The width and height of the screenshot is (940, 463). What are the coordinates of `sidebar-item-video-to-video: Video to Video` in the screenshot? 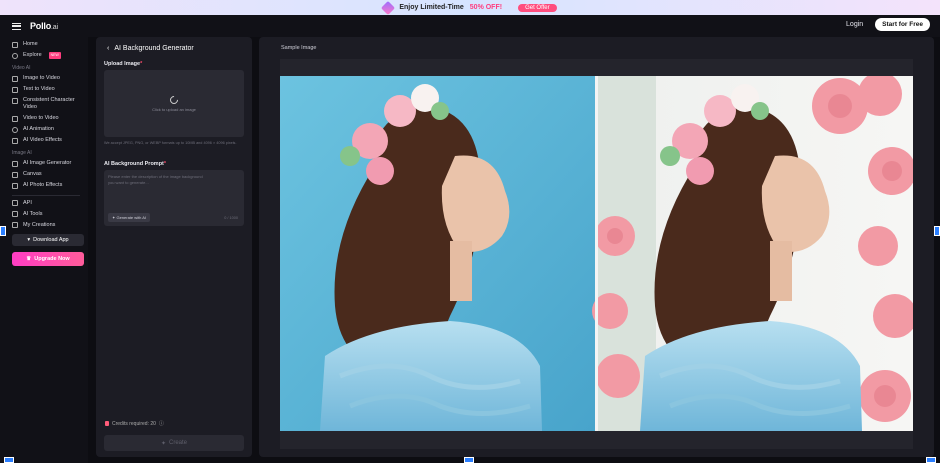 It's located at (50, 118).